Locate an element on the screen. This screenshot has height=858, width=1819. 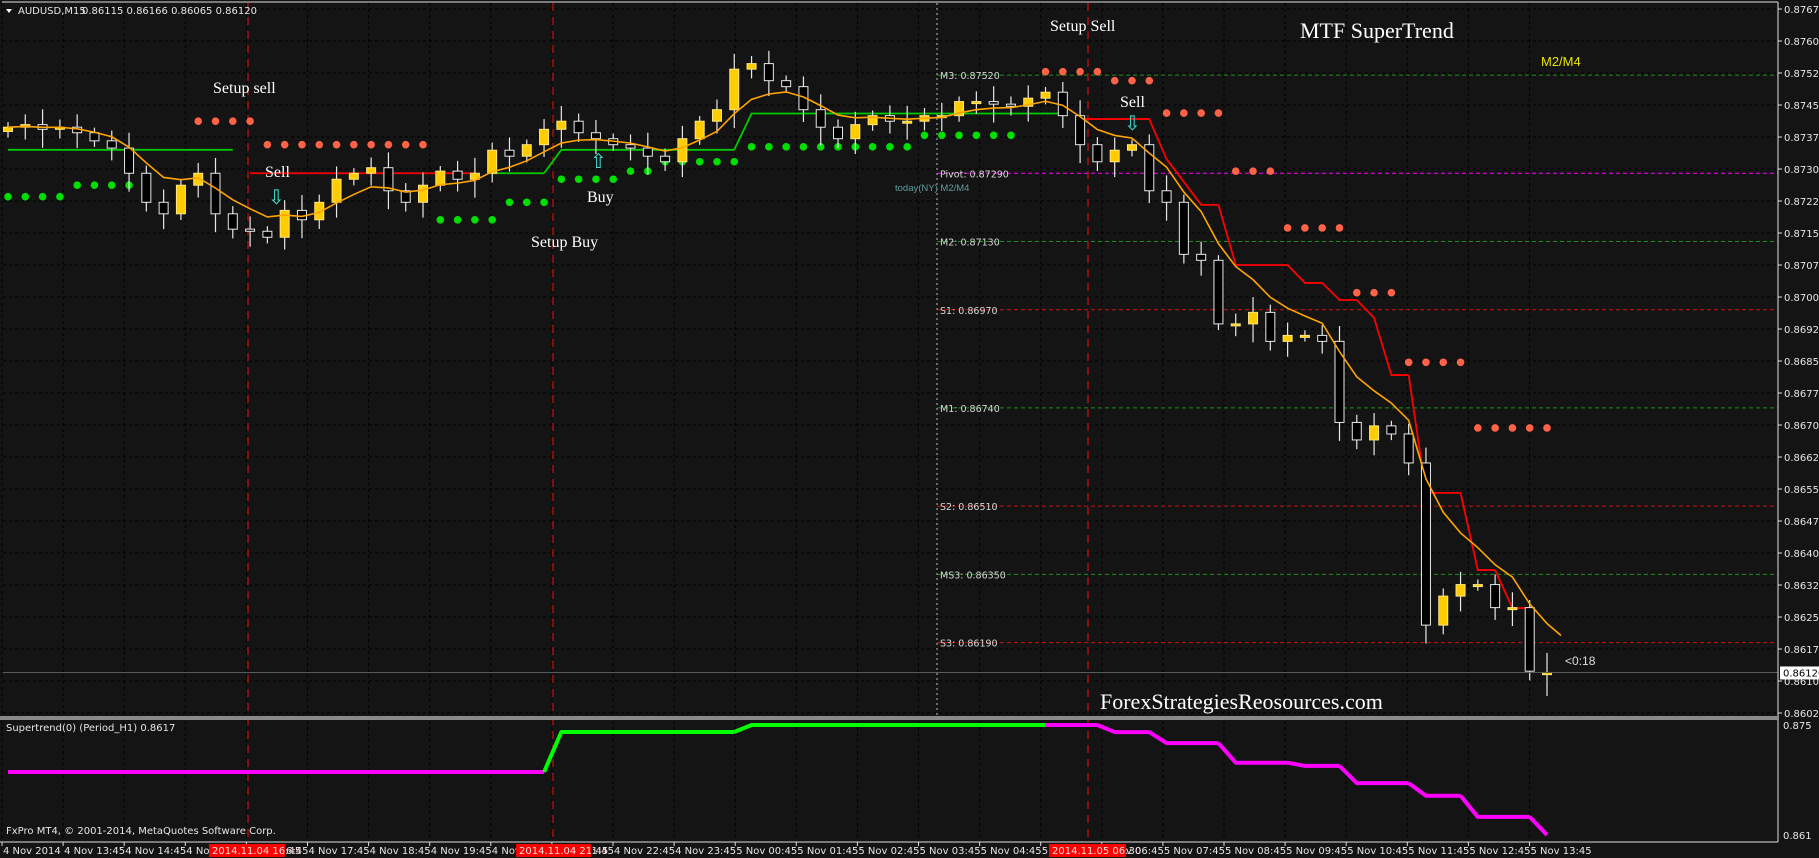
price-tick-label: 0.86550 is located at coordinates (1801, 490).